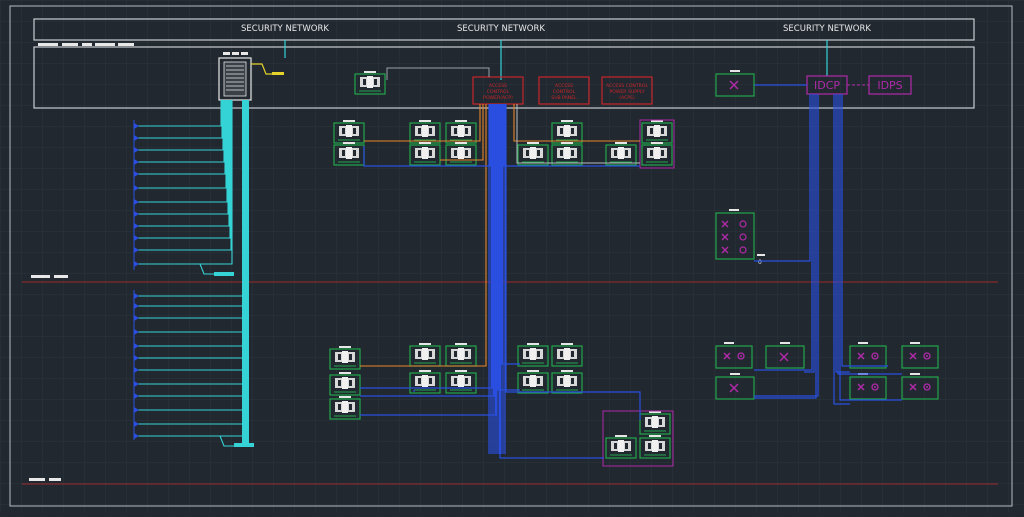 The image size is (1024, 517). Describe the element at coordinates (285, 29) in the screenshot. I see `network-label-left: SECURITY NETWORK` at that location.